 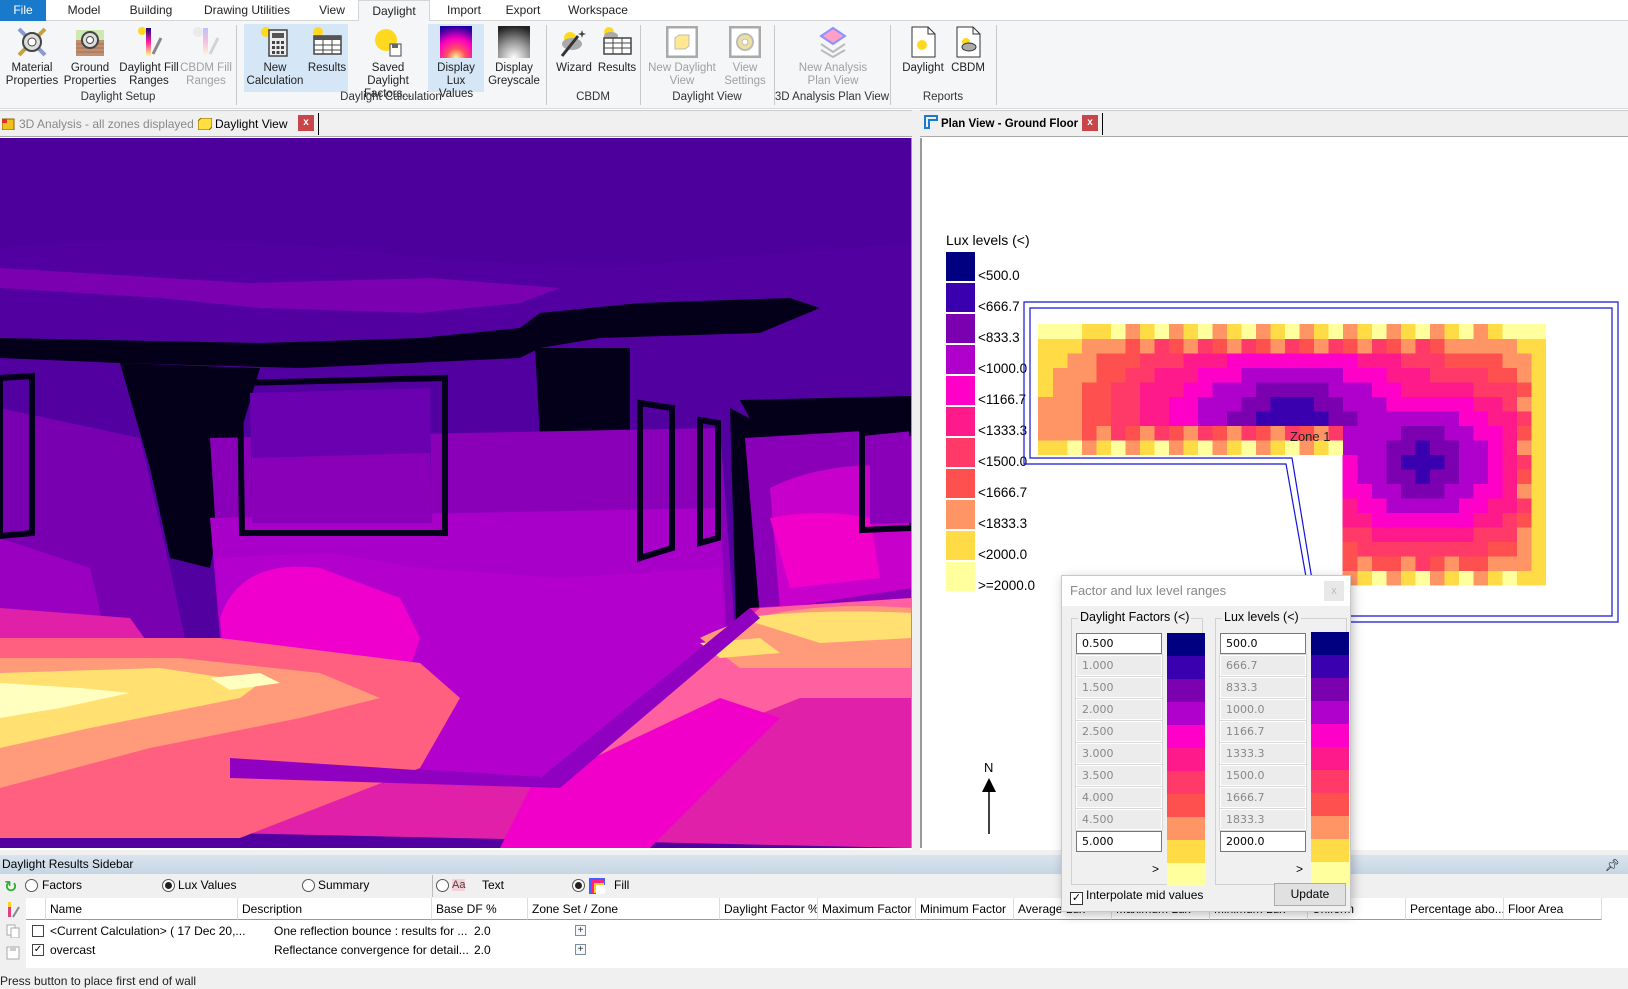 What do you see at coordinates (151, 10) in the screenshot?
I see `menu-building: Building` at bounding box center [151, 10].